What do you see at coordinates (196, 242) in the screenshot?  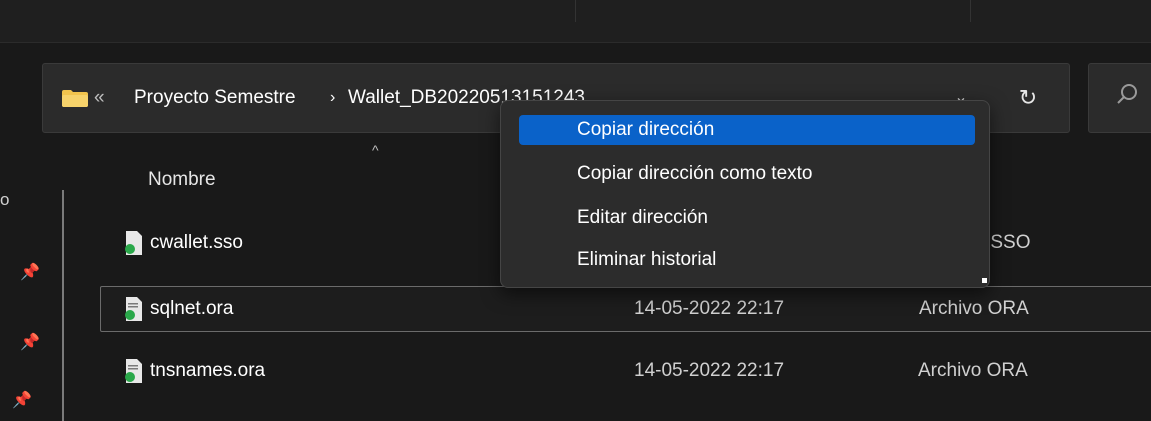 I see `file-name: cwallet.sso` at bounding box center [196, 242].